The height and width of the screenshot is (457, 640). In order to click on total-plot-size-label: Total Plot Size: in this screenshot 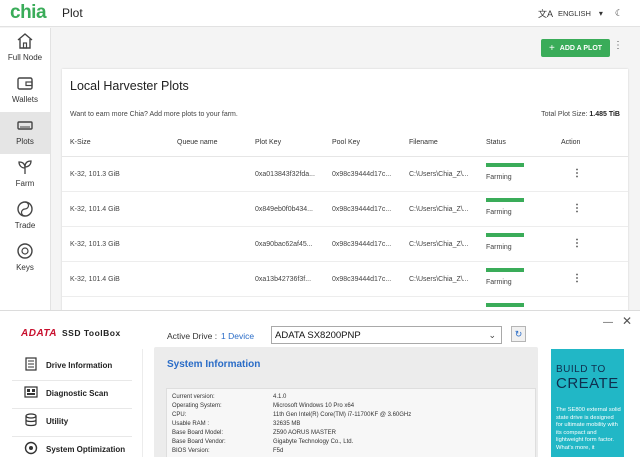, I will do `click(564, 114)`.